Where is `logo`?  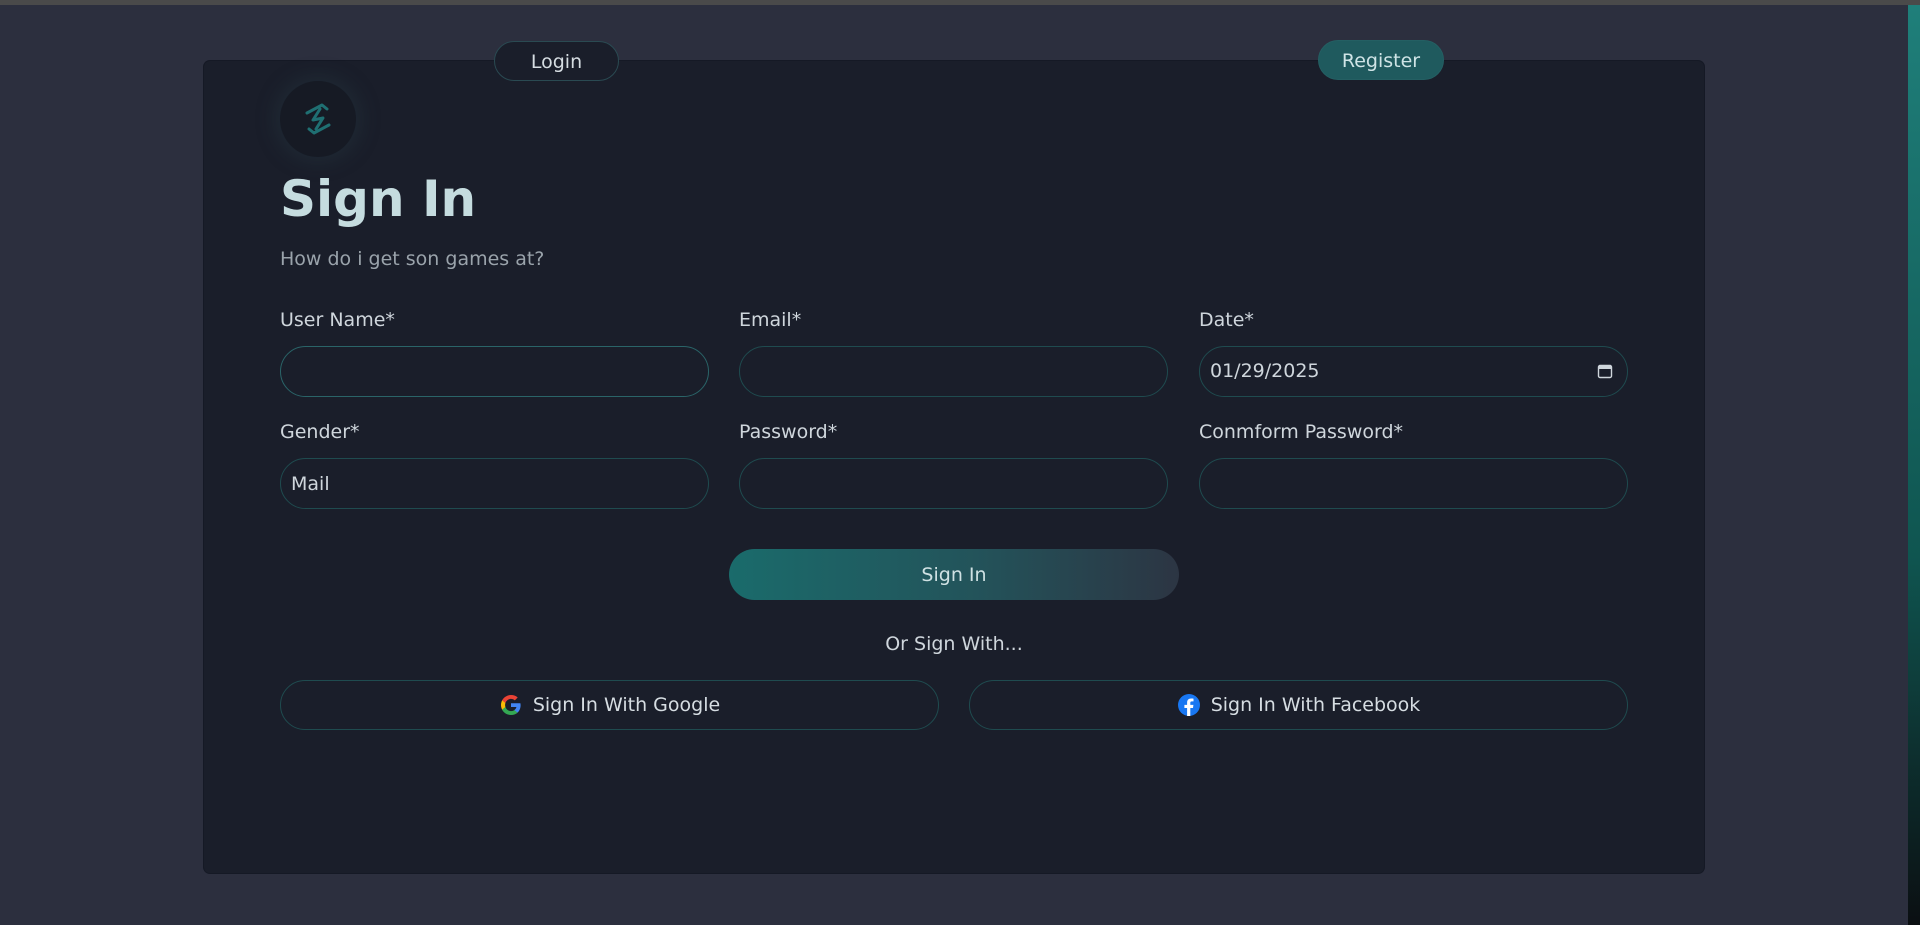 logo is located at coordinates (318, 119).